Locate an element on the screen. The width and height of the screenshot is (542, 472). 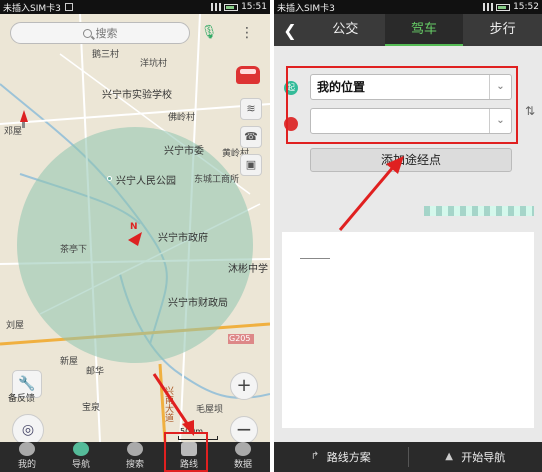
map-label: 毛屋坝 is located at coordinates (210, 410).